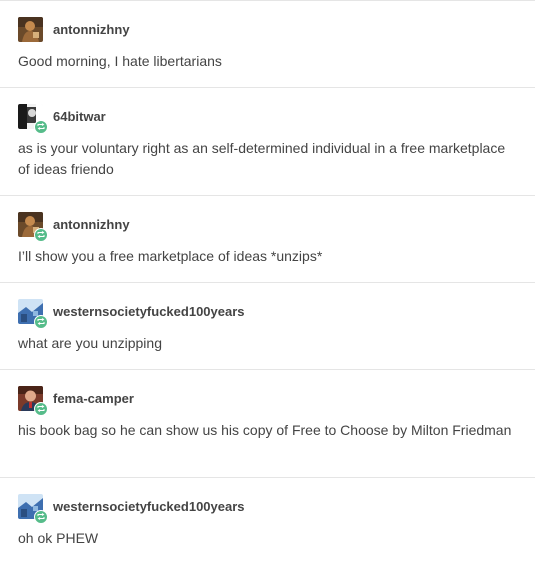 Image resolution: width=535 pixels, height=567 pixels. Describe the element at coordinates (93, 398) in the screenshot. I see `post-username: fema-camper` at that location.